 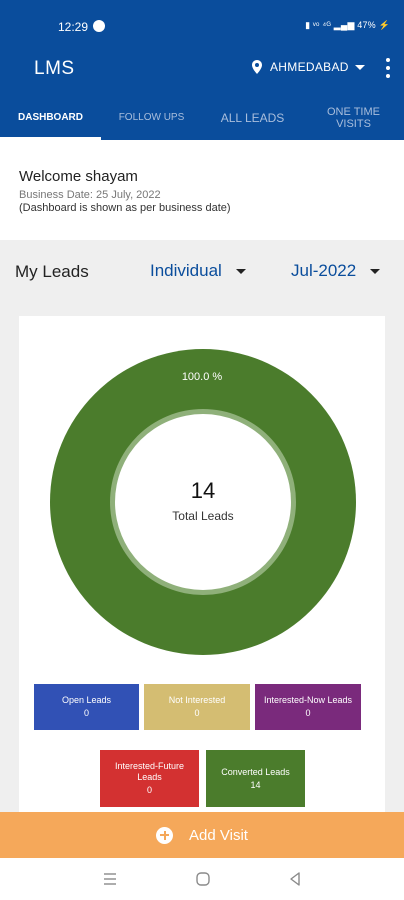 I want to click on legend-label: Interested-Future Leads, so click(x=149, y=771).